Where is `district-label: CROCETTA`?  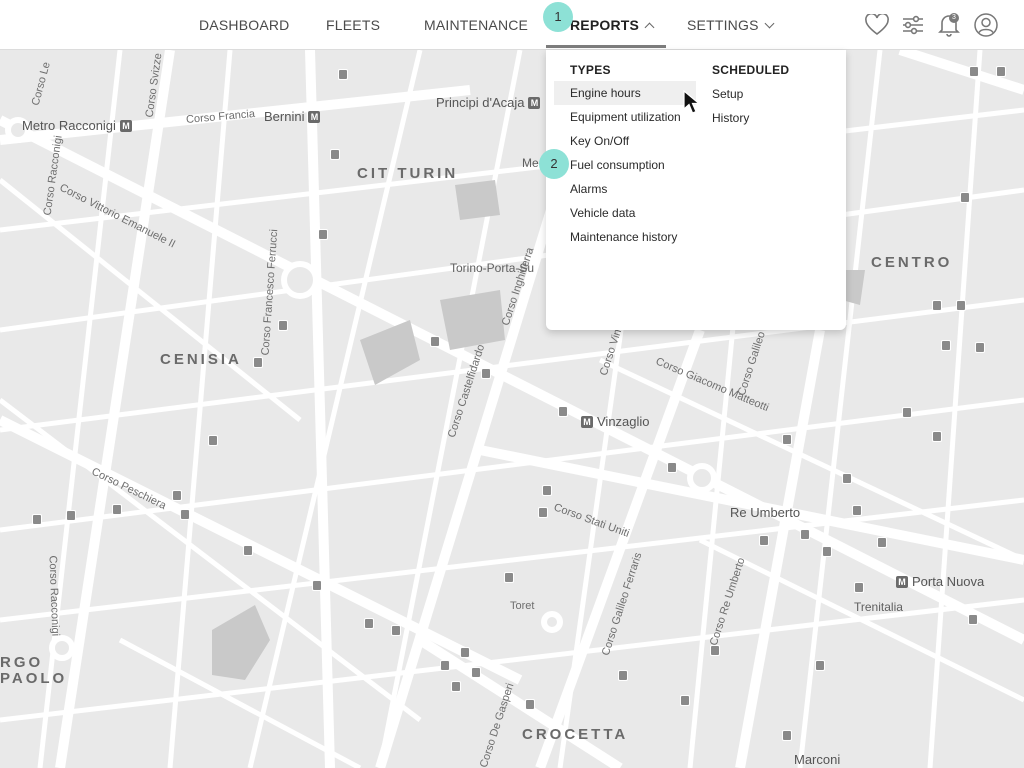 district-label: CROCETTA is located at coordinates (575, 734).